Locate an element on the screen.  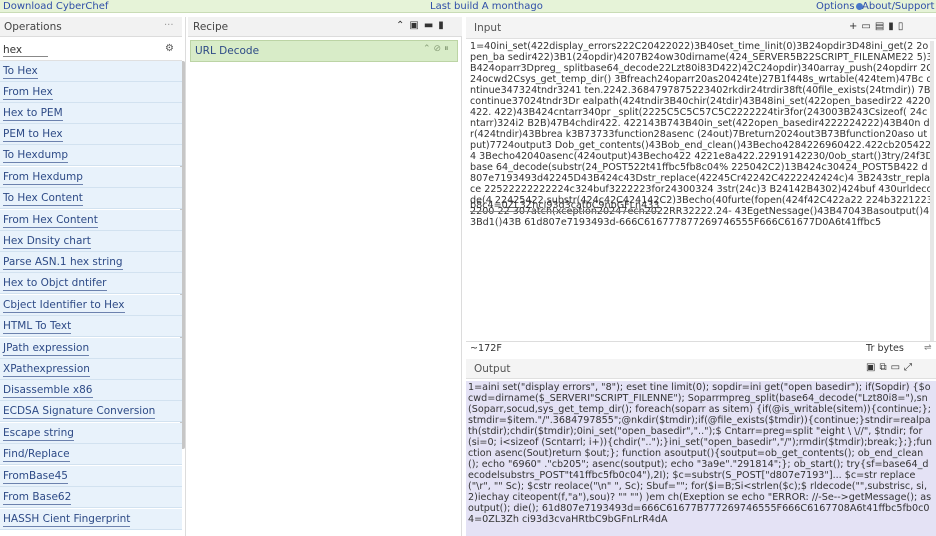
operation-label: Find/Replace is located at coordinates (36, 455).